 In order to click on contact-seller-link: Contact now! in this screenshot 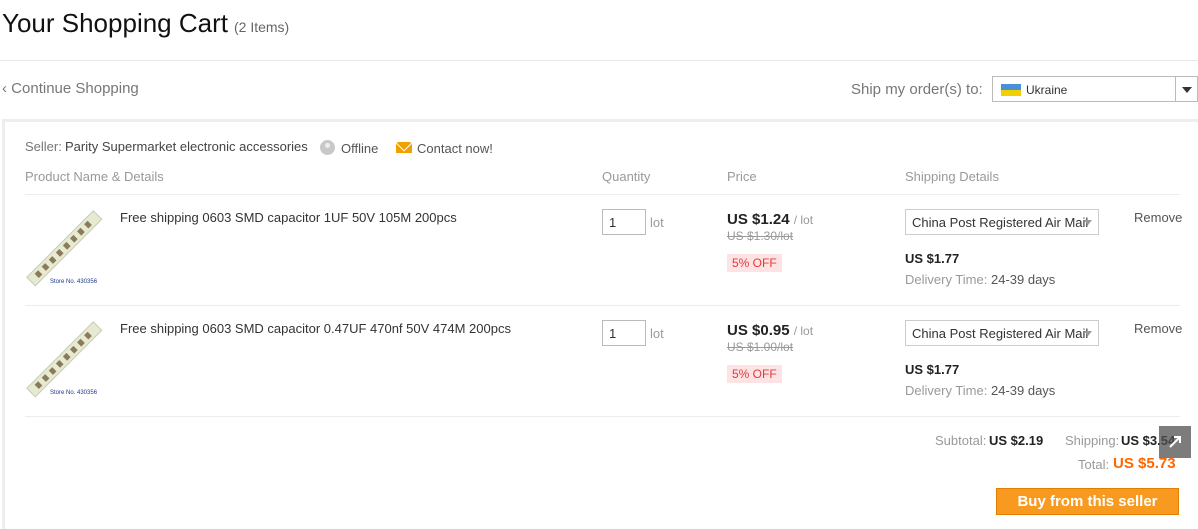, I will do `click(455, 148)`.